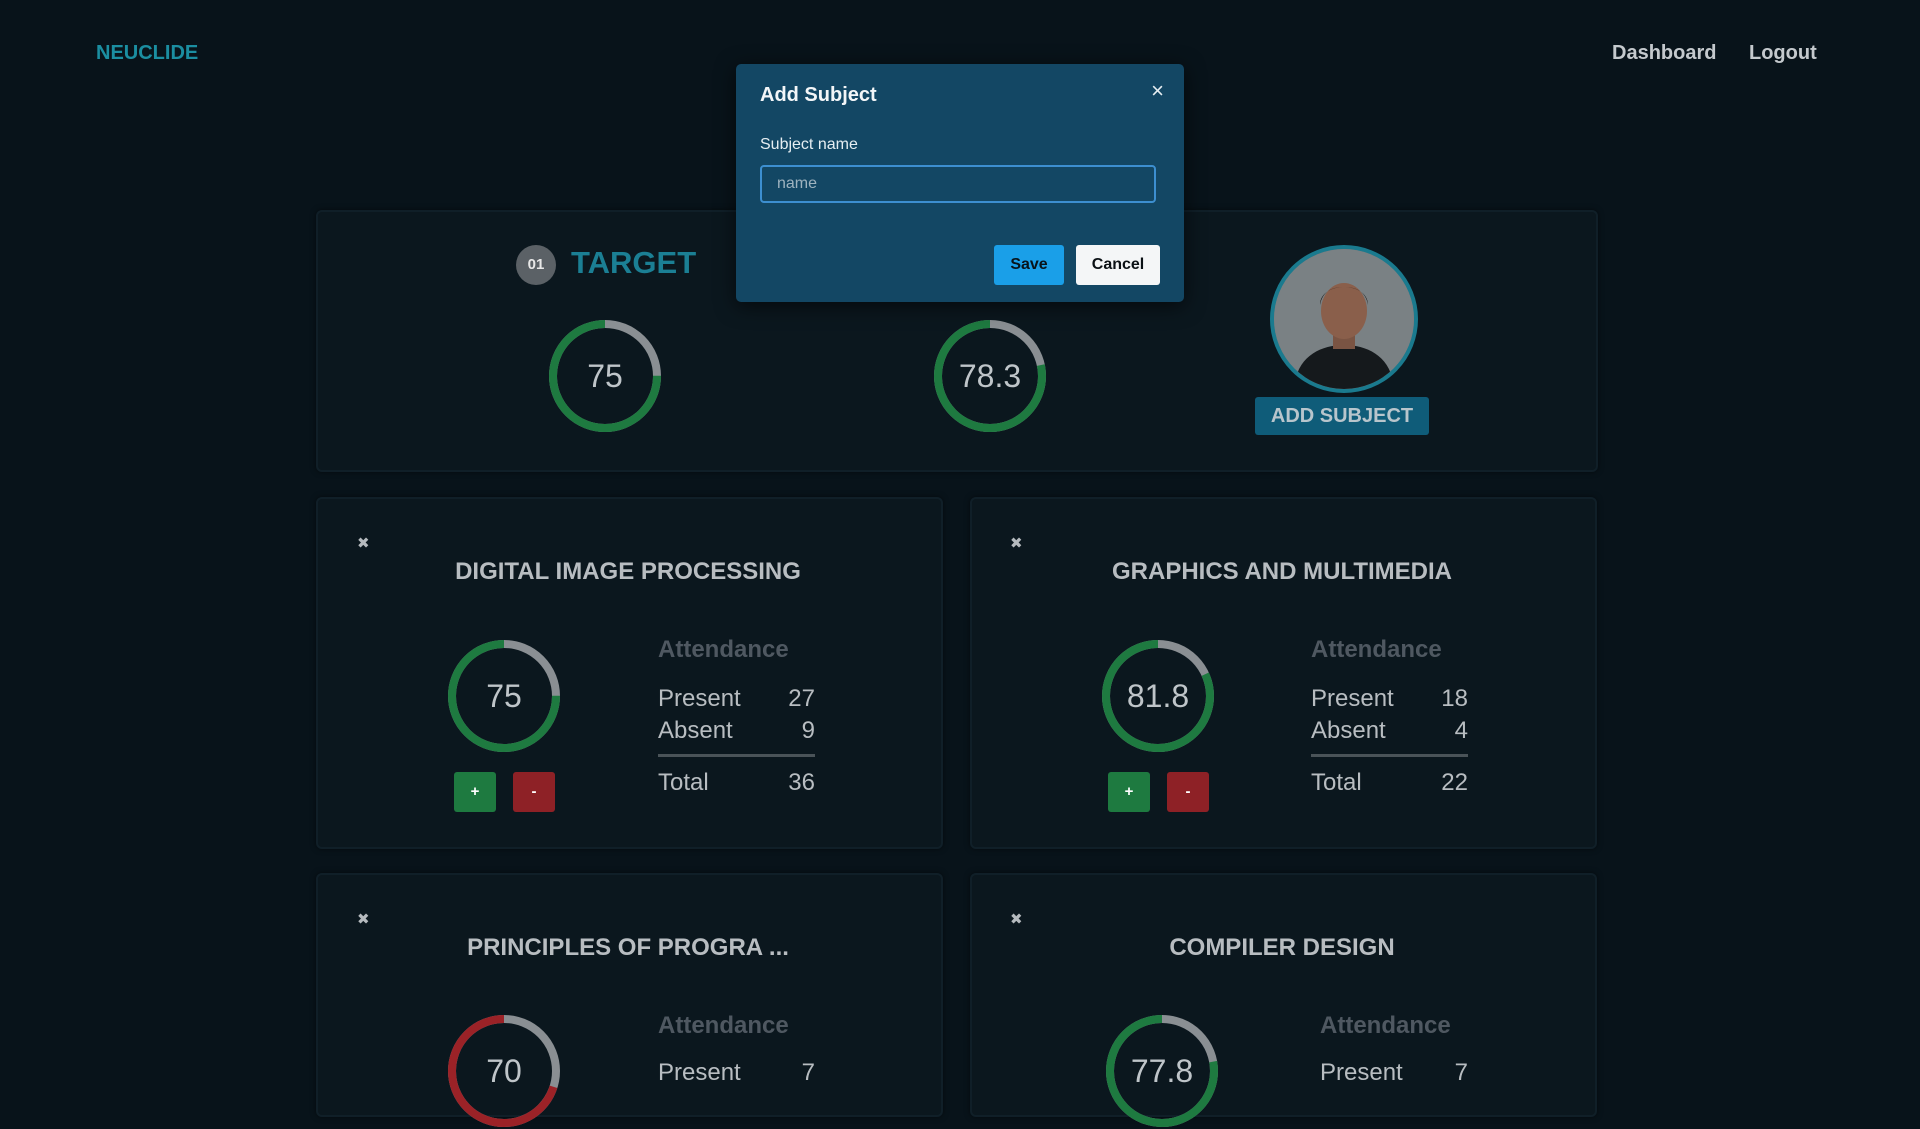  I want to click on add-subject-modal: Add Subject × Subject name Save Cancel, so click(960, 183).